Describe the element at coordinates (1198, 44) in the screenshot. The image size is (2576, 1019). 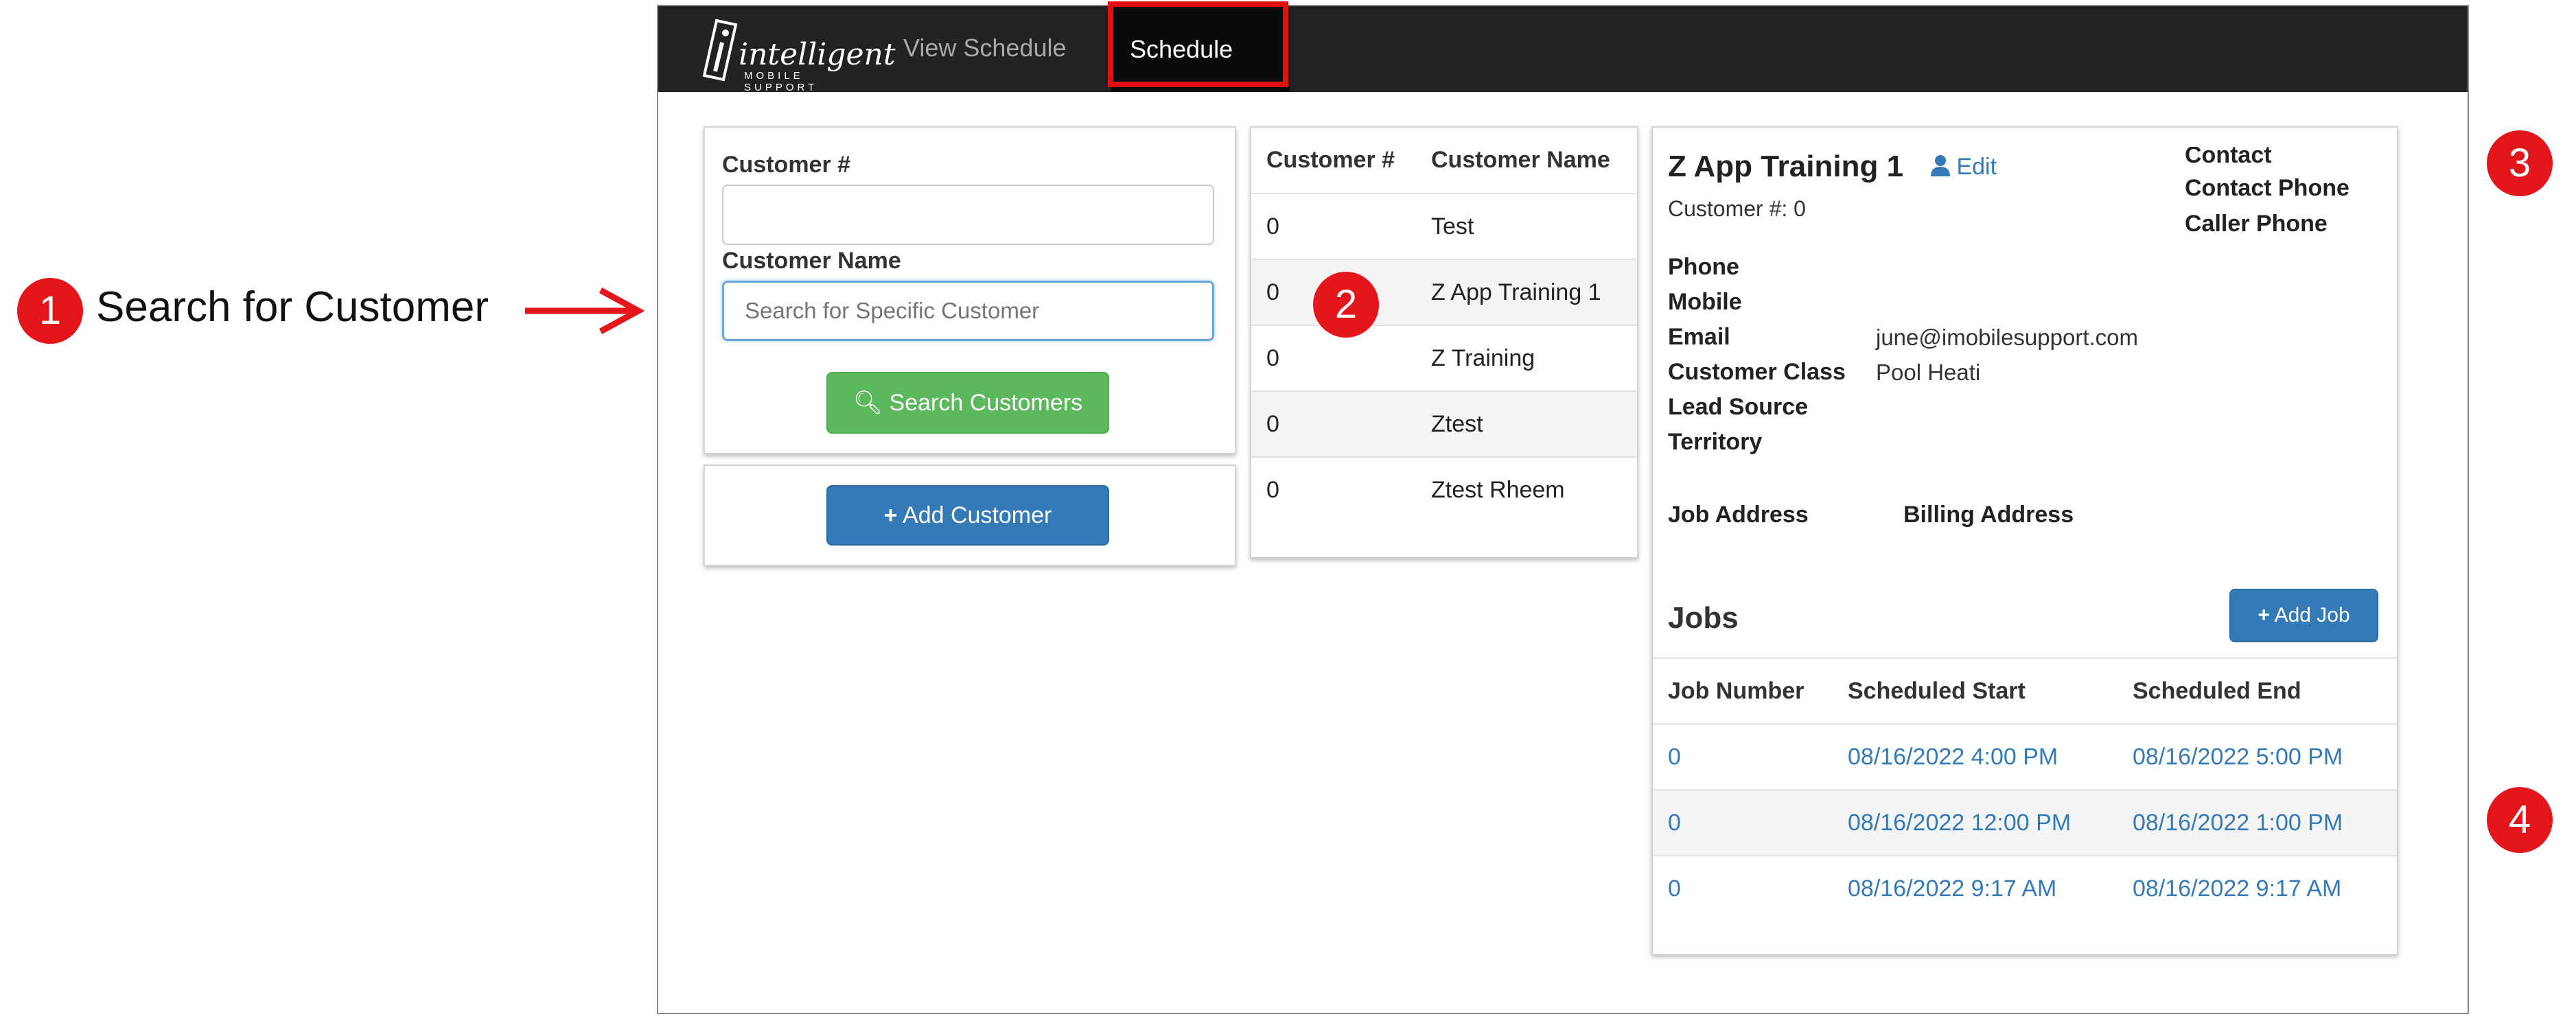
I see `highlight-box` at that location.